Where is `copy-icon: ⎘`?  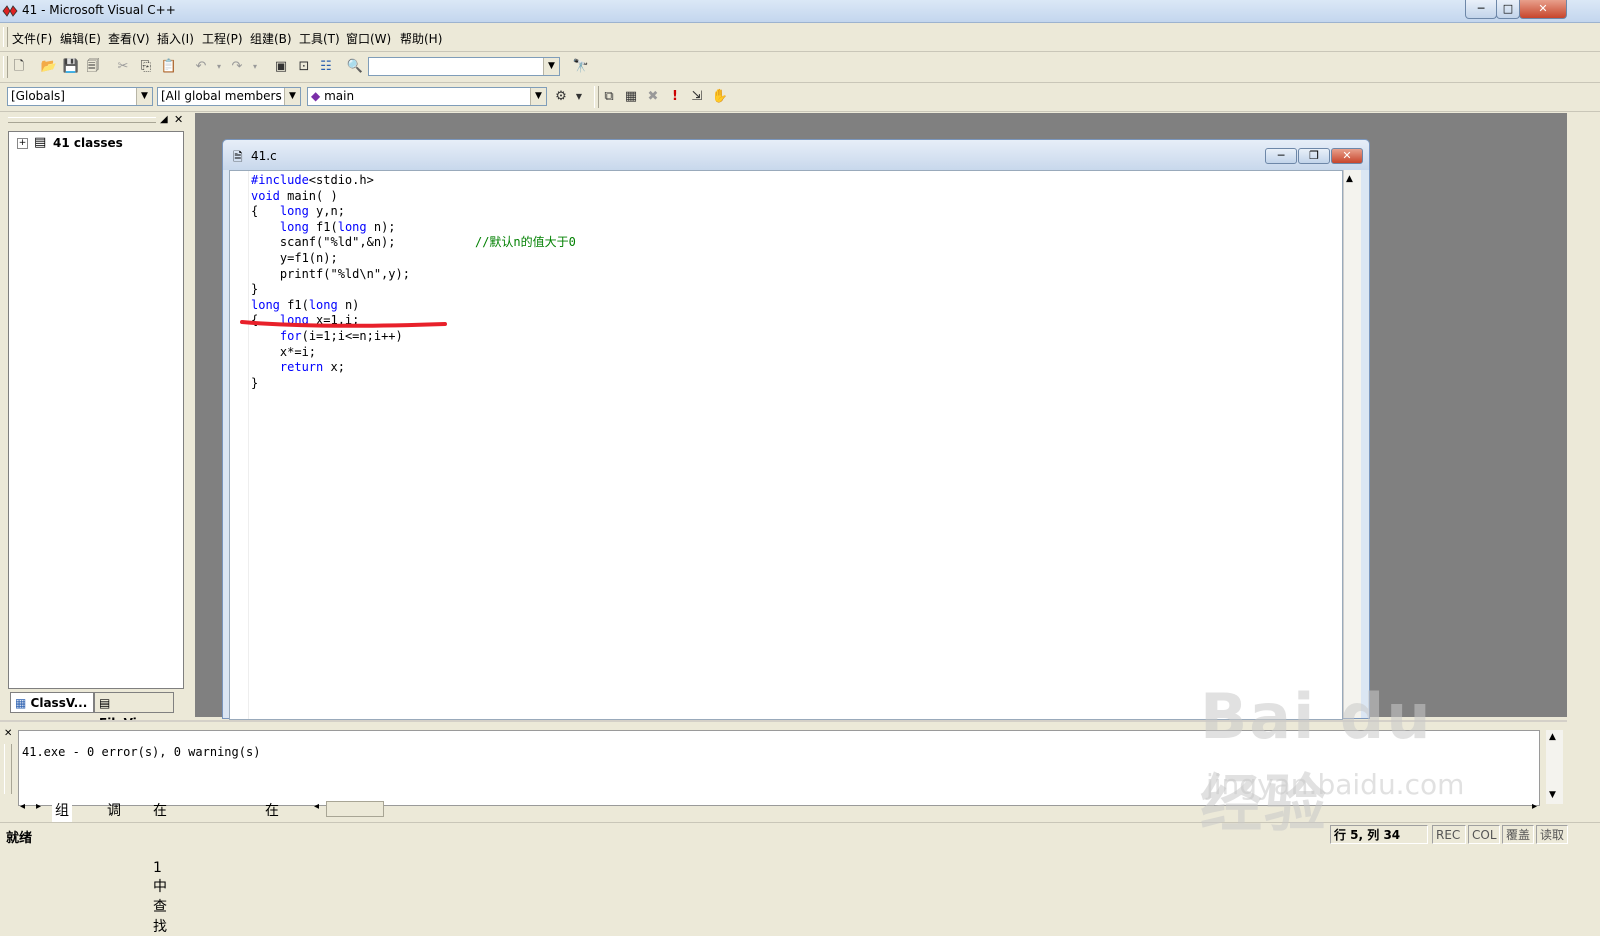
copy-icon: ⎘ is located at coordinates (146, 67).